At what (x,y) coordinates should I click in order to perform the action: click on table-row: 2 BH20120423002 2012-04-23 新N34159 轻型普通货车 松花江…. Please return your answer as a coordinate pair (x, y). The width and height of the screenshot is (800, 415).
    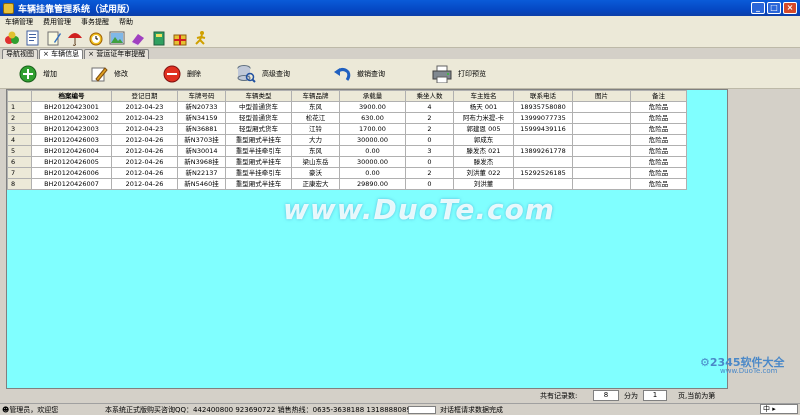
    Looking at the image, I should click on (347, 118).